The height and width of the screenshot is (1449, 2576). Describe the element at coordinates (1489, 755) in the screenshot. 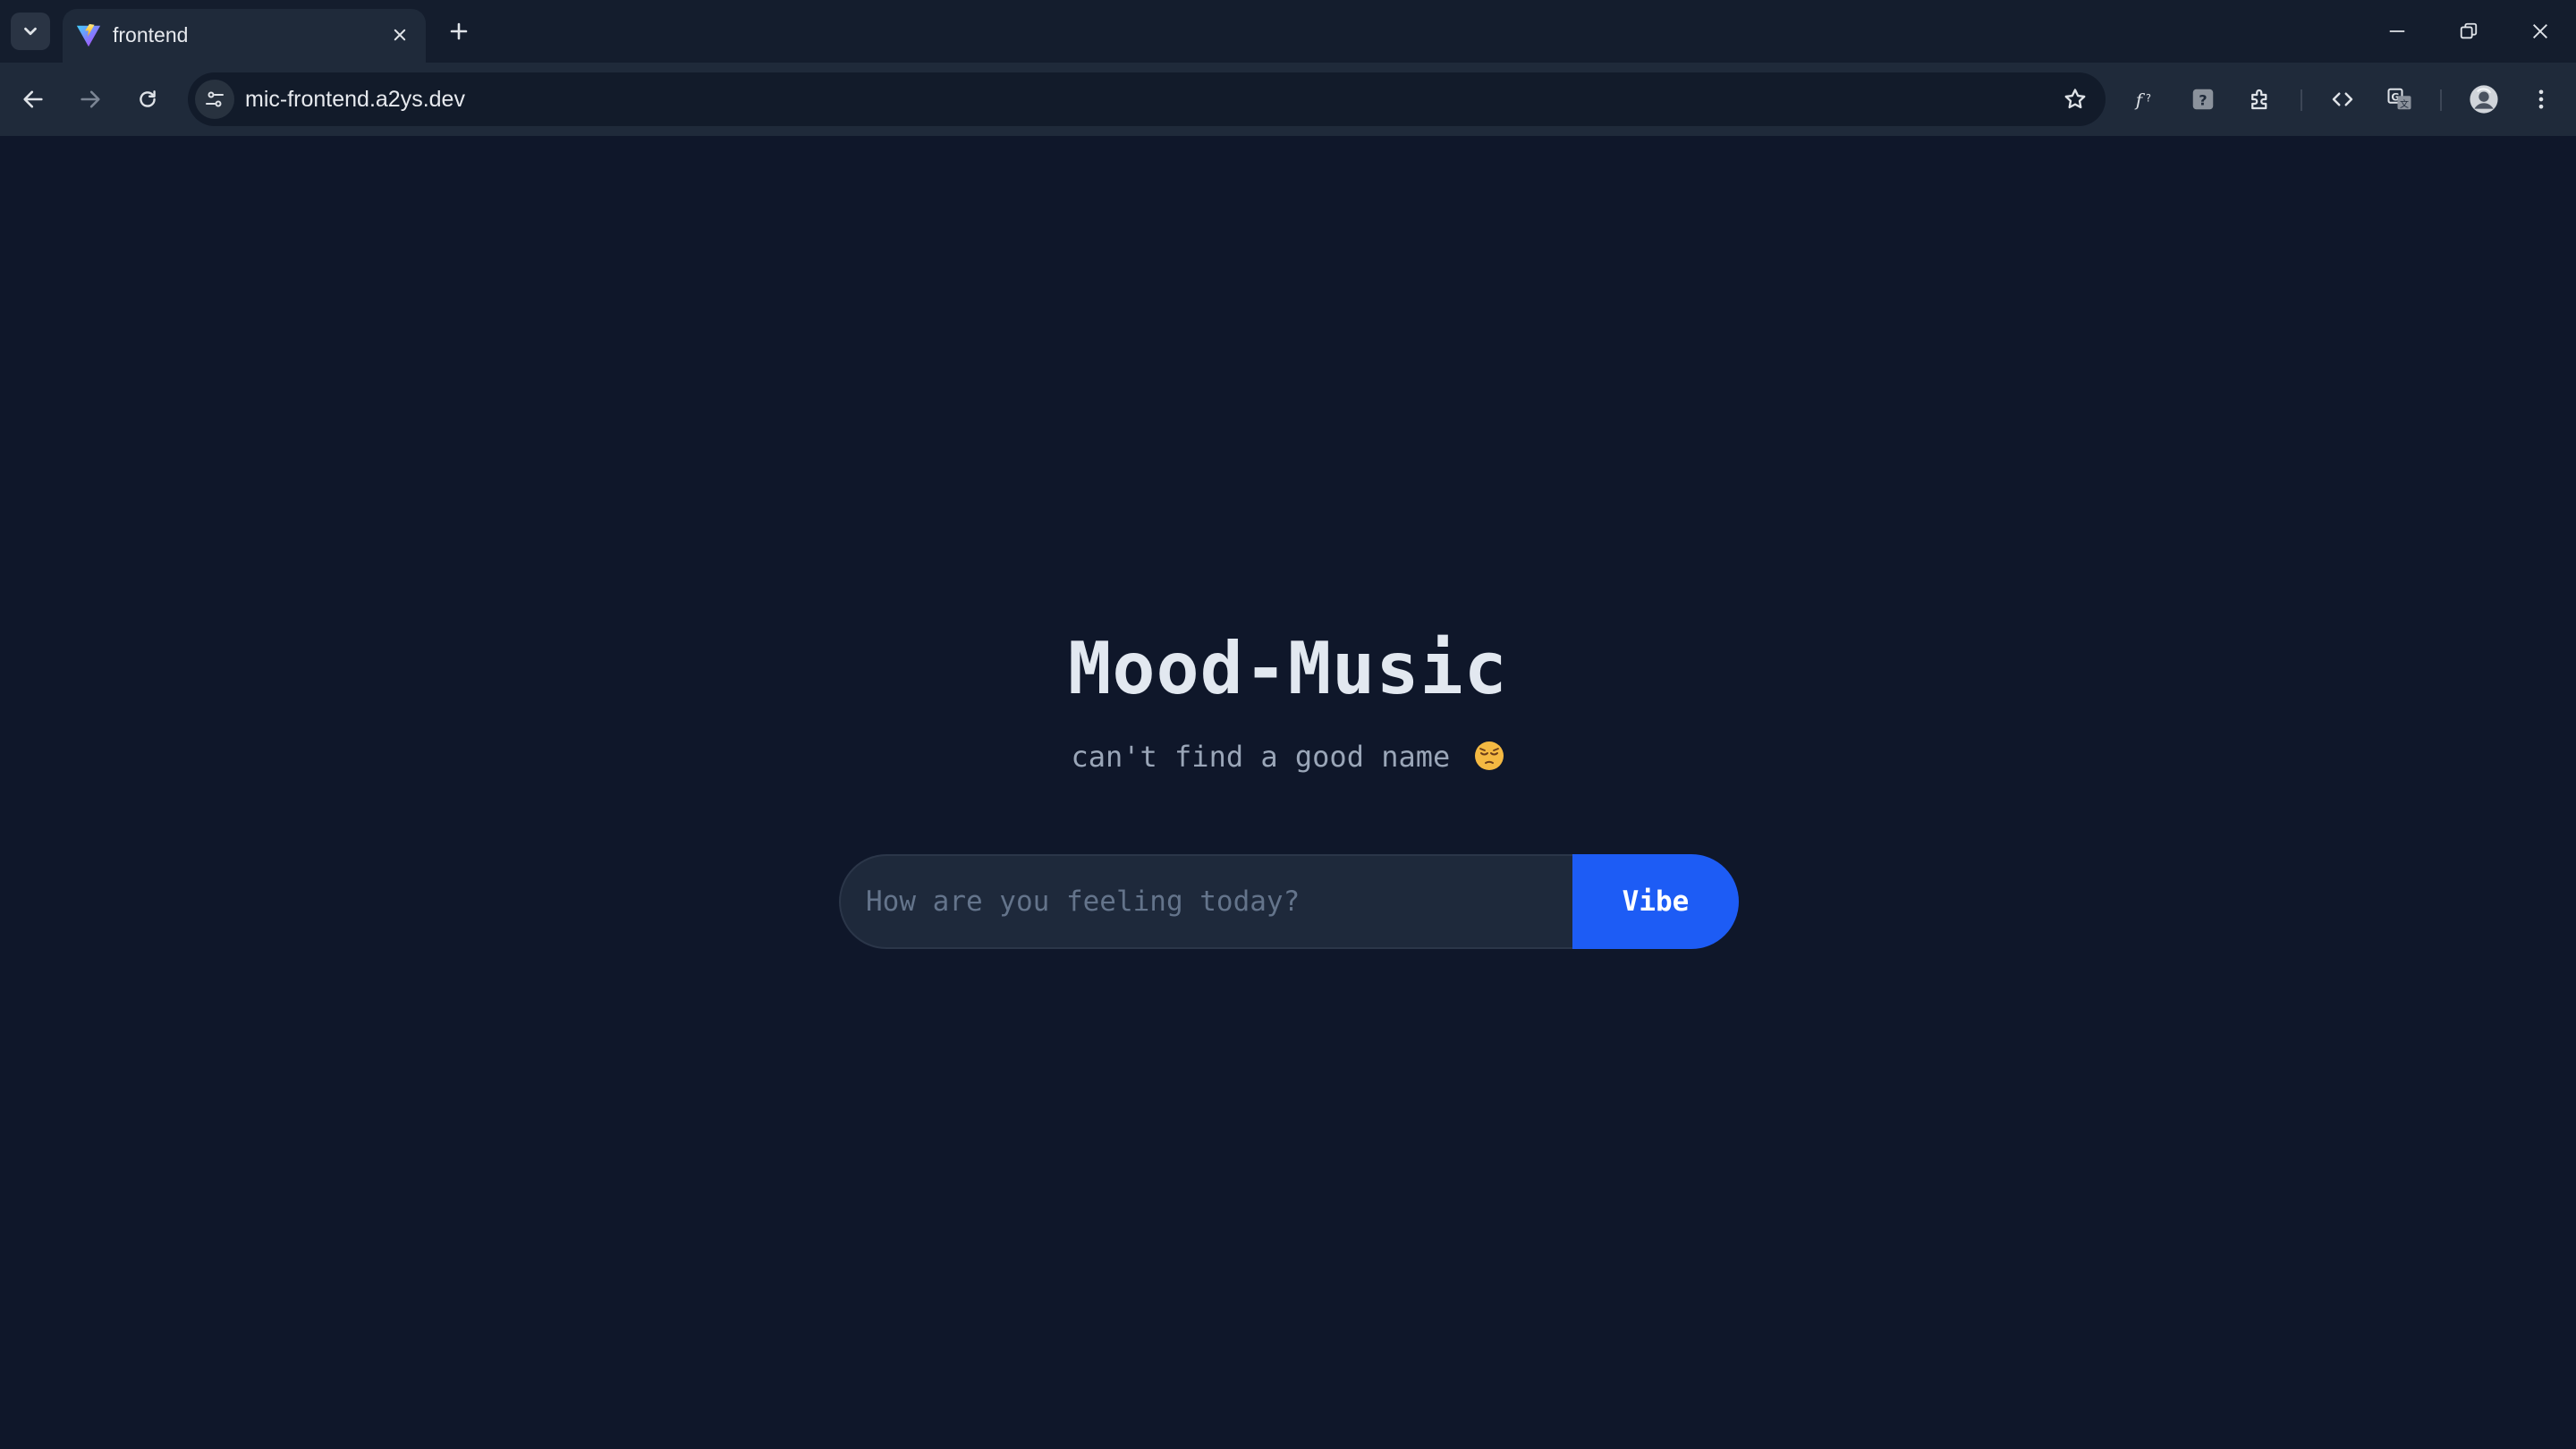

I see `pensive-face-emoji` at that location.